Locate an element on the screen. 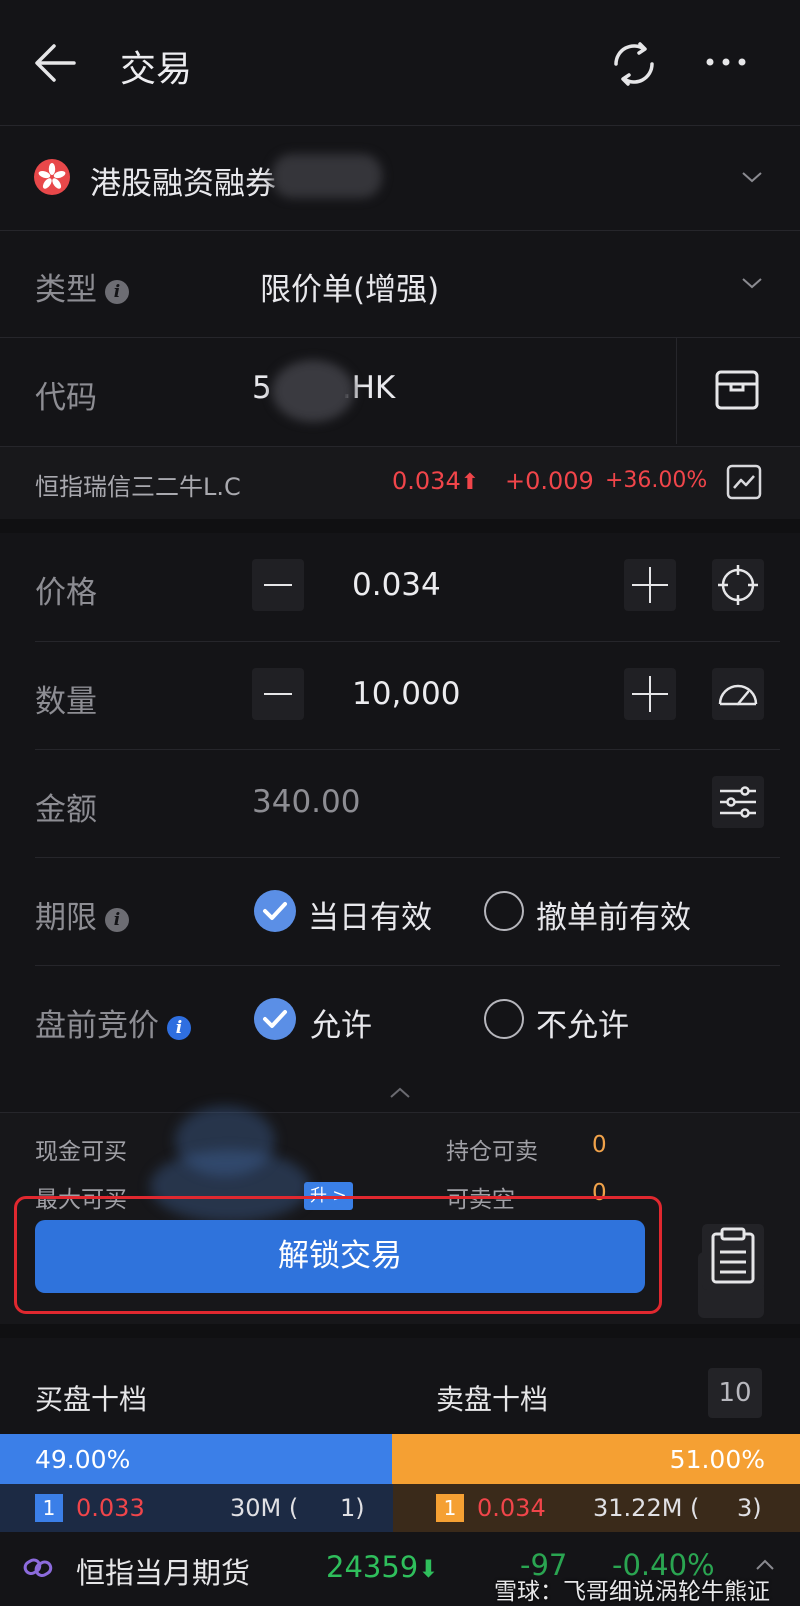 This screenshot has width=800, height=1606. hong-kong-flag-icon is located at coordinates (52, 177).